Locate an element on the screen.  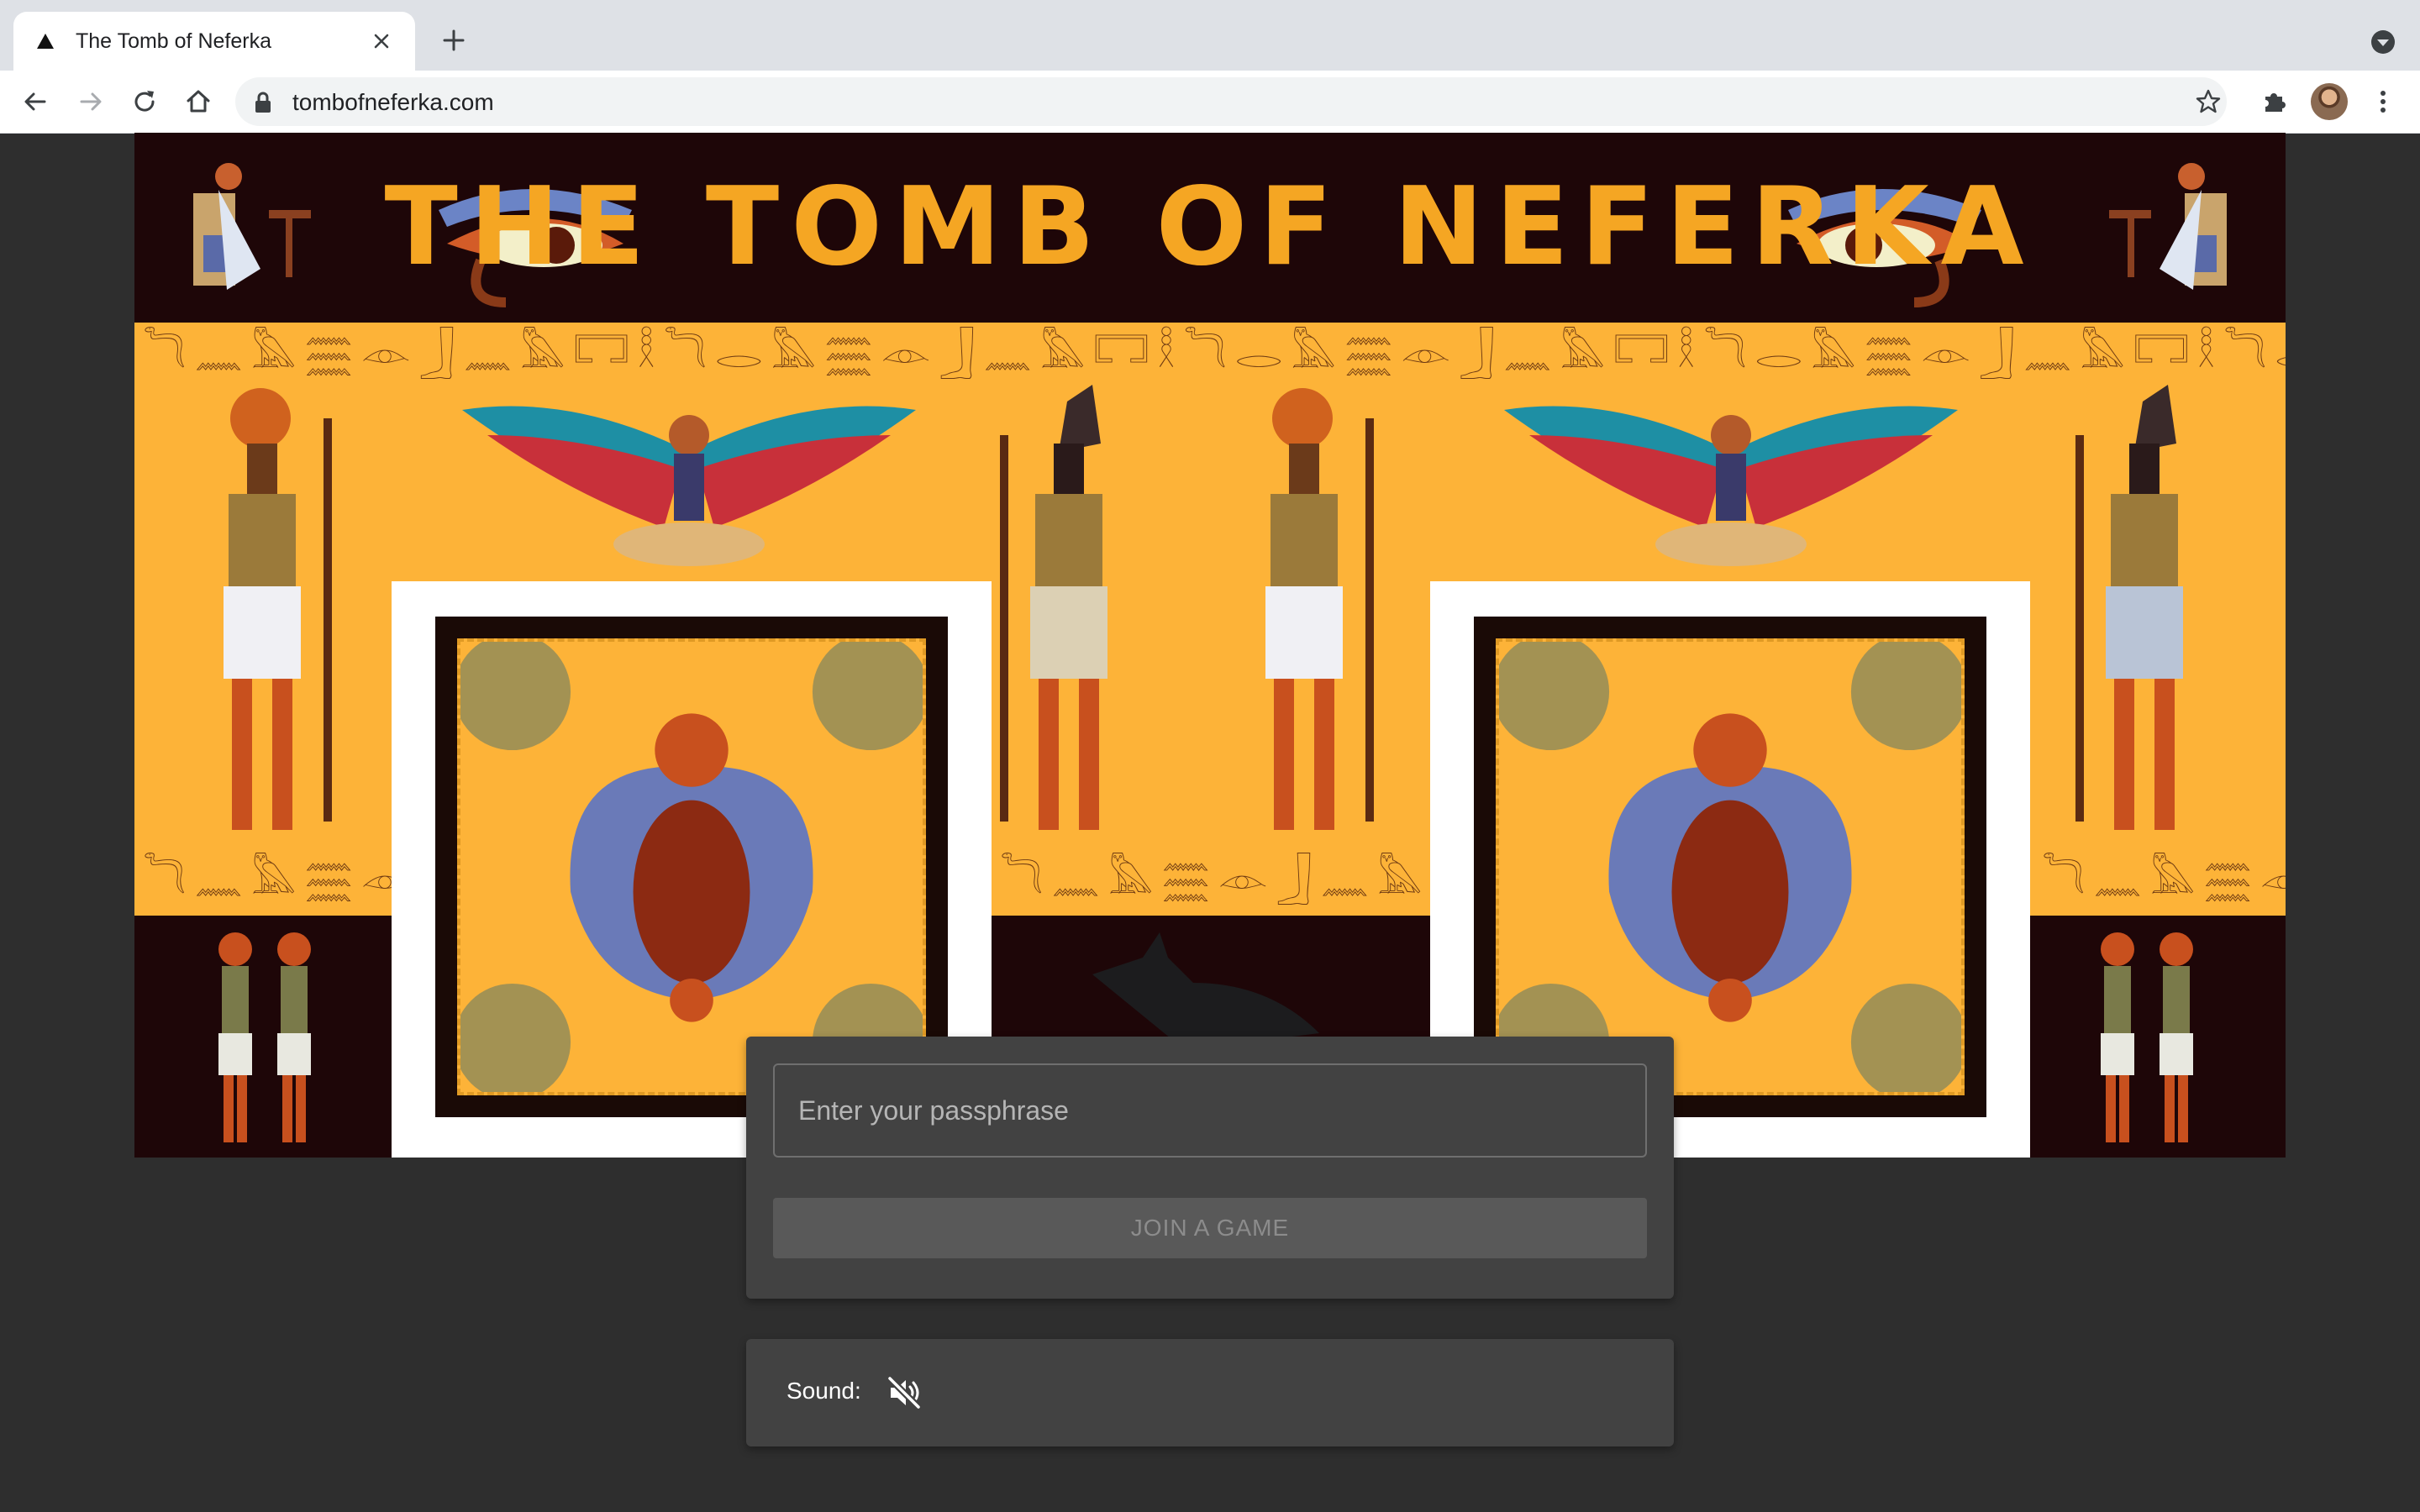
volume-muted-icon is located at coordinates (904, 1392).